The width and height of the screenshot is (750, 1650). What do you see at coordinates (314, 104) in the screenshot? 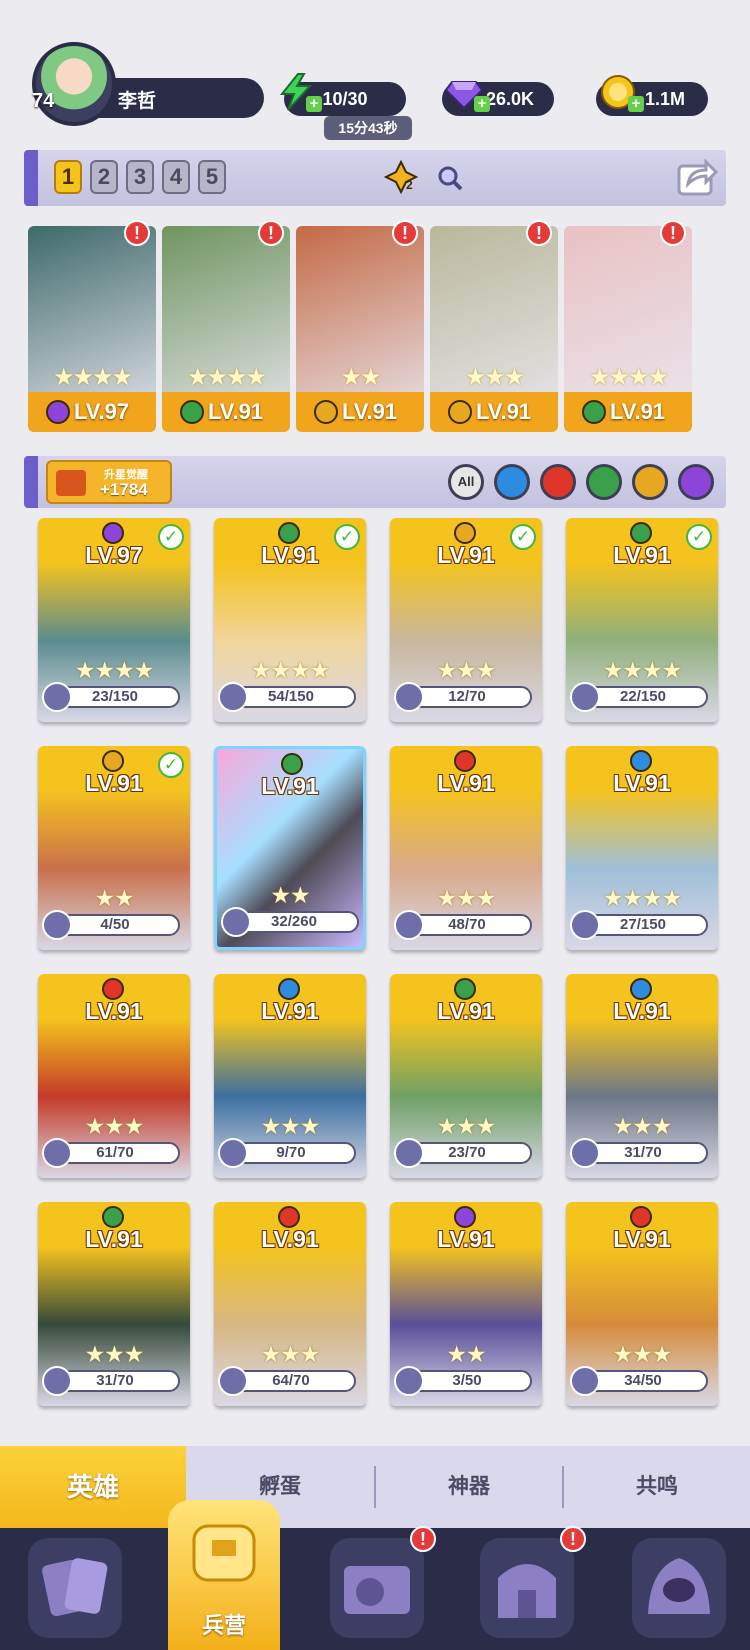
I see `add-energy-button: +` at bounding box center [314, 104].